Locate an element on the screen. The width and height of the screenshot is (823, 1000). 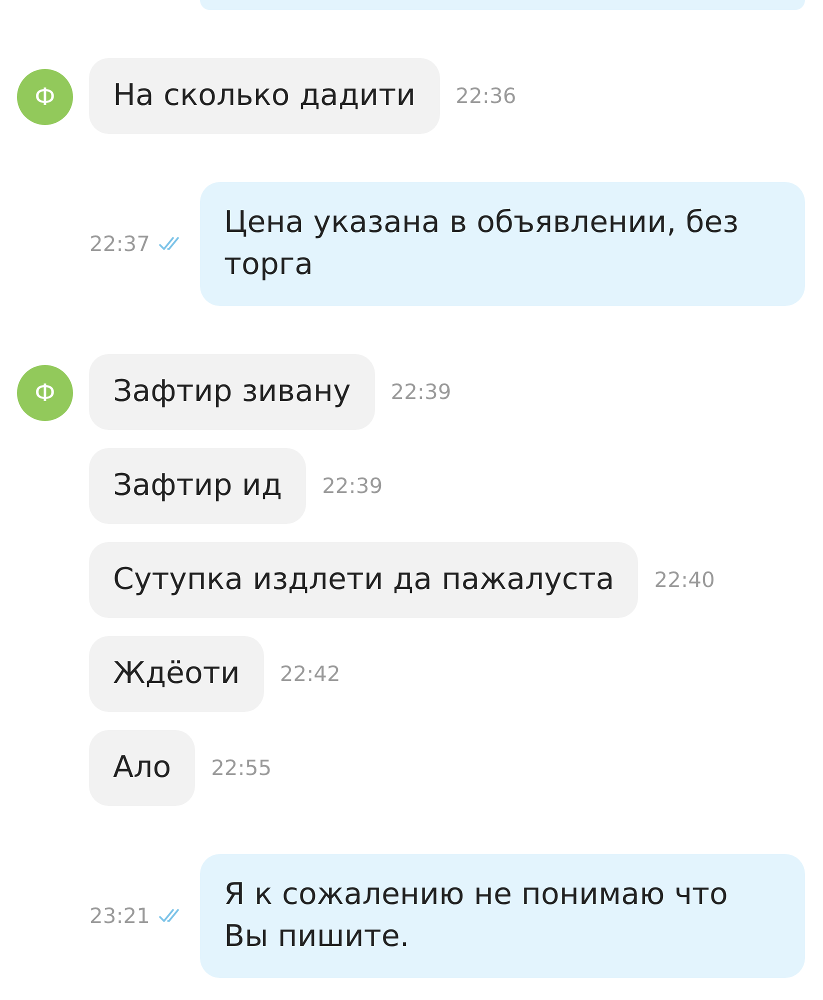
message-time: 22:37 is located at coordinates (119, 244).